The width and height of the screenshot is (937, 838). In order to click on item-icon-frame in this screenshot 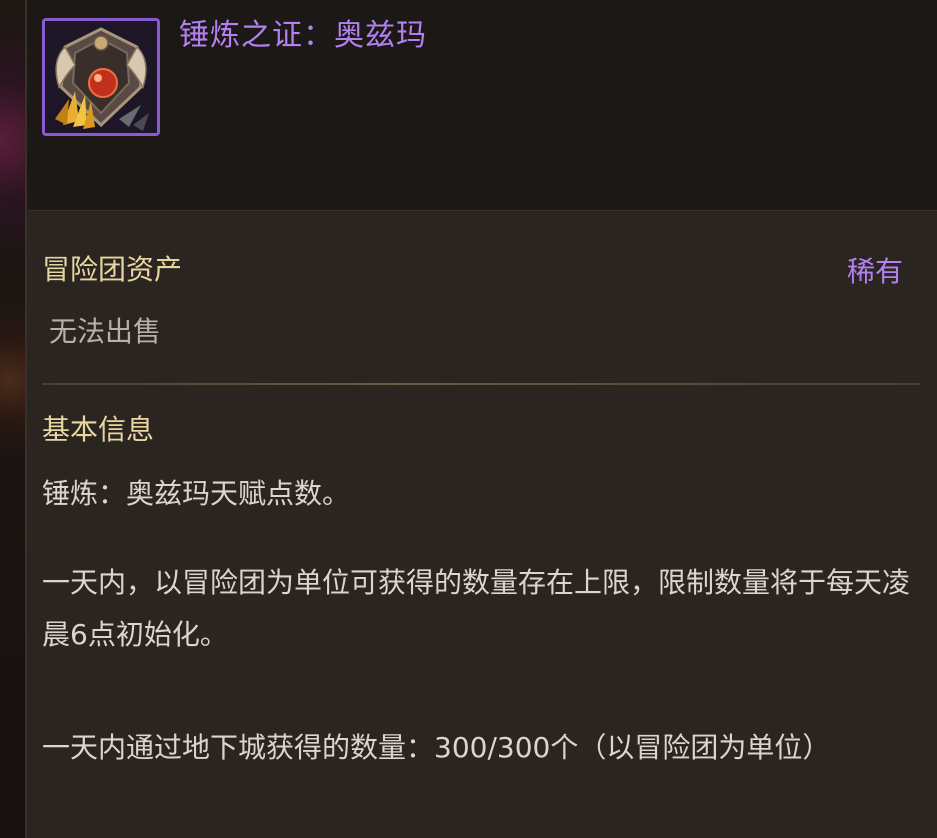, I will do `click(101, 77)`.